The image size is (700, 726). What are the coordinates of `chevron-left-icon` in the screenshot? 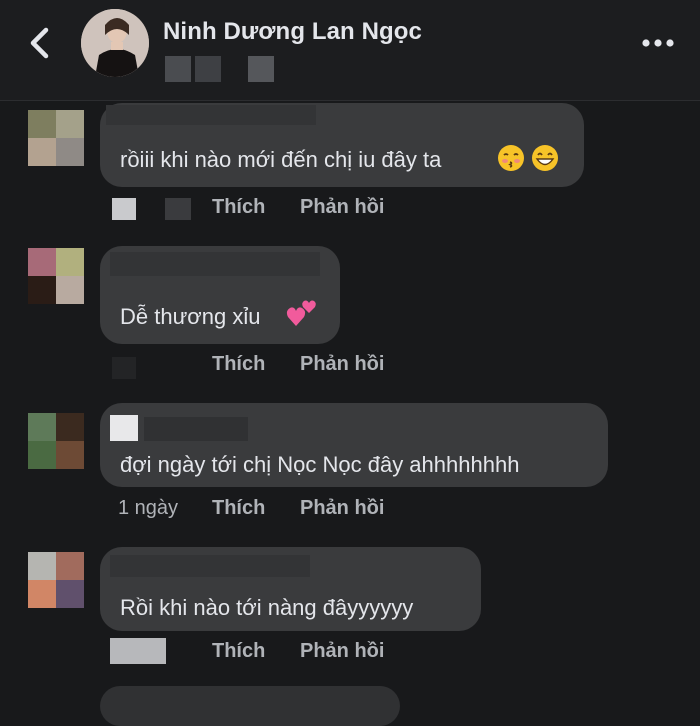 It's located at (41, 43).